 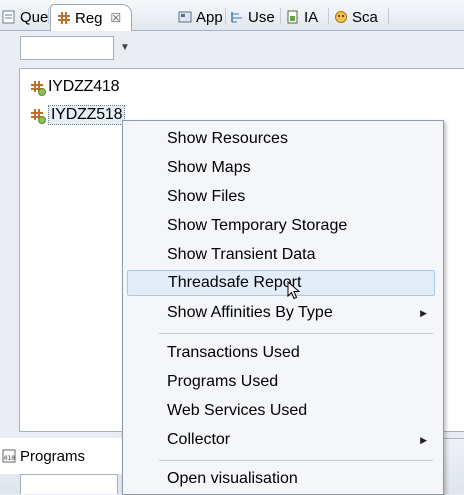 I want to click on menu-item-web-services-used: Web Services Used, so click(x=281, y=411).